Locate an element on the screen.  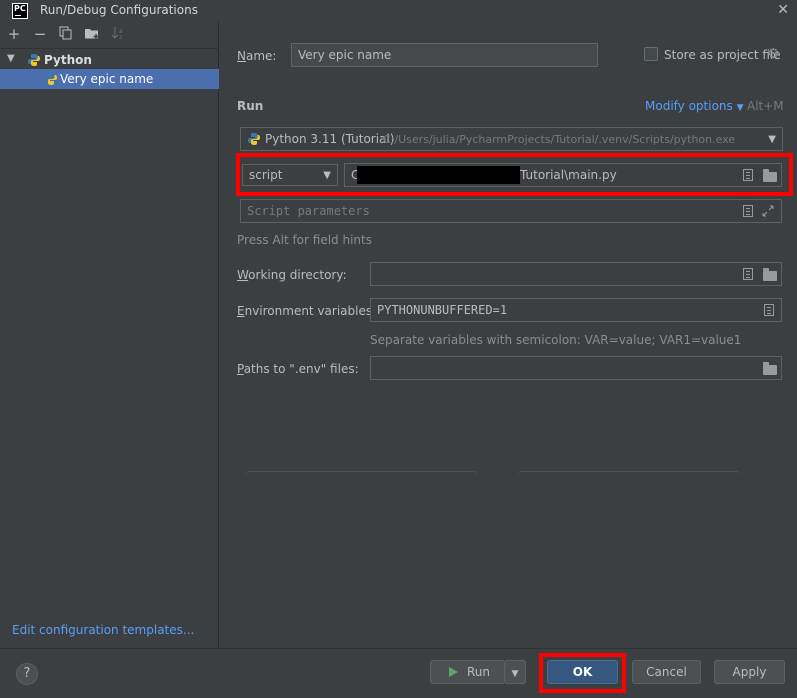
script-parameters-input: Script parameters is located at coordinates (511, 211).